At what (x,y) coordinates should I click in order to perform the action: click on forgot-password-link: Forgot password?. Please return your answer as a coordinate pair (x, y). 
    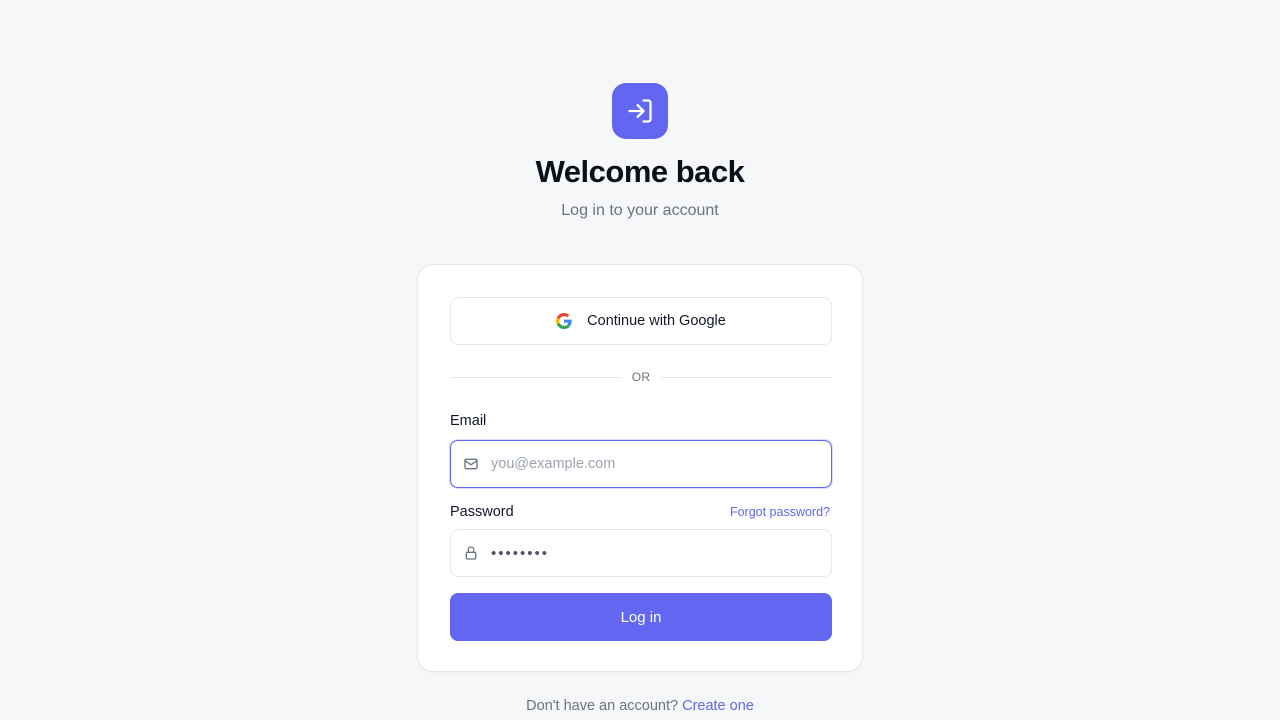
    Looking at the image, I should click on (780, 512).